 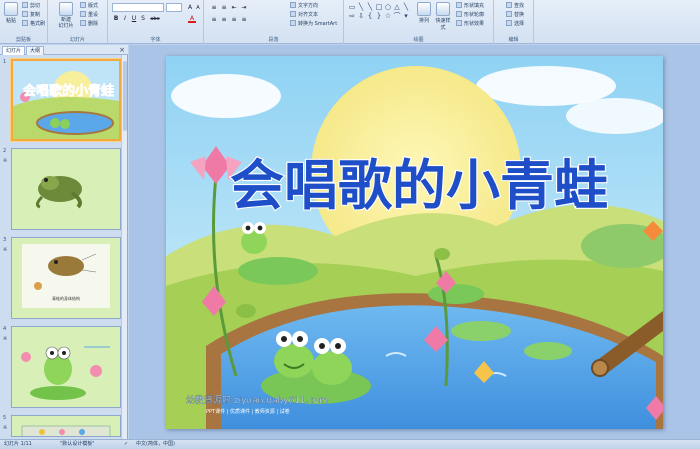 I want to click on brace-shape-icon: }, so click(x=379, y=16).